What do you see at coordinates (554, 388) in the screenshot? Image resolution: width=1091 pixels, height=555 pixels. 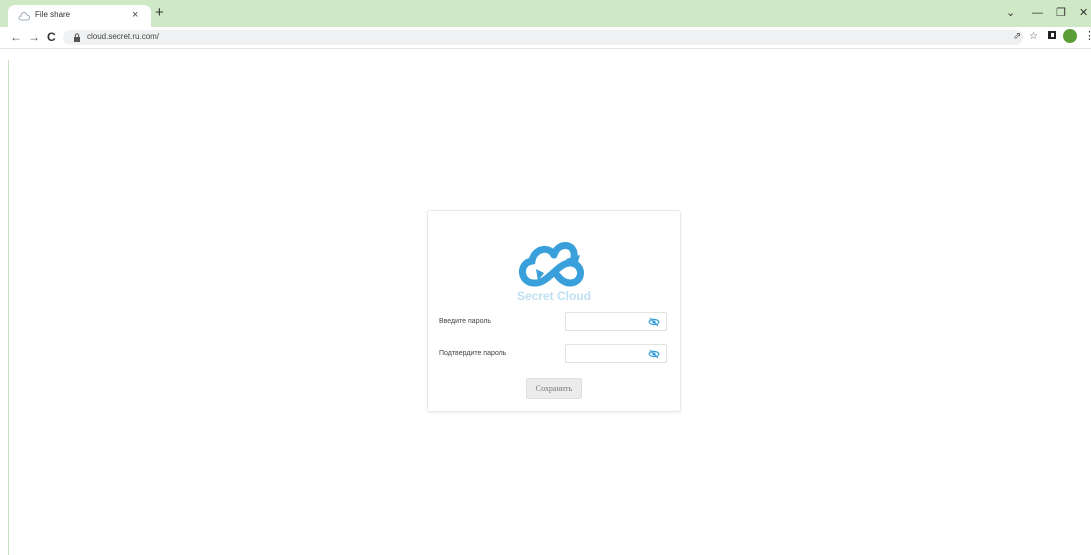 I see `save-button: Сохранить` at bounding box center [554, 388].